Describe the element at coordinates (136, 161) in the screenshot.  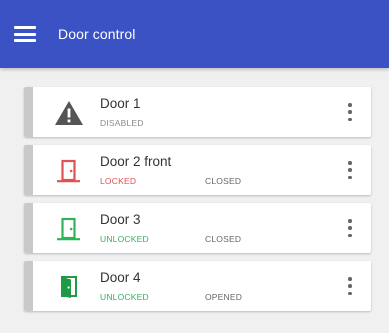
I see `door-name: Door 2 front` at that location.